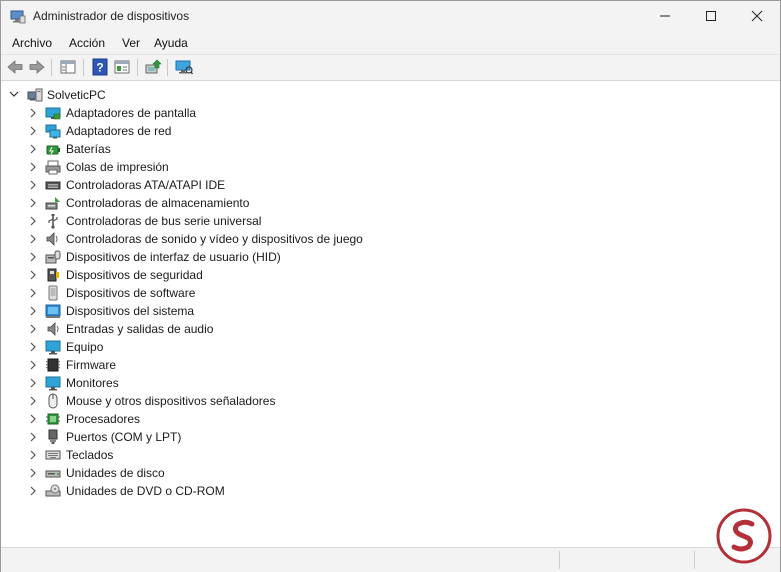  I want to click on tree-node-category: Adaptadores de pantalla, so click(251, 113).